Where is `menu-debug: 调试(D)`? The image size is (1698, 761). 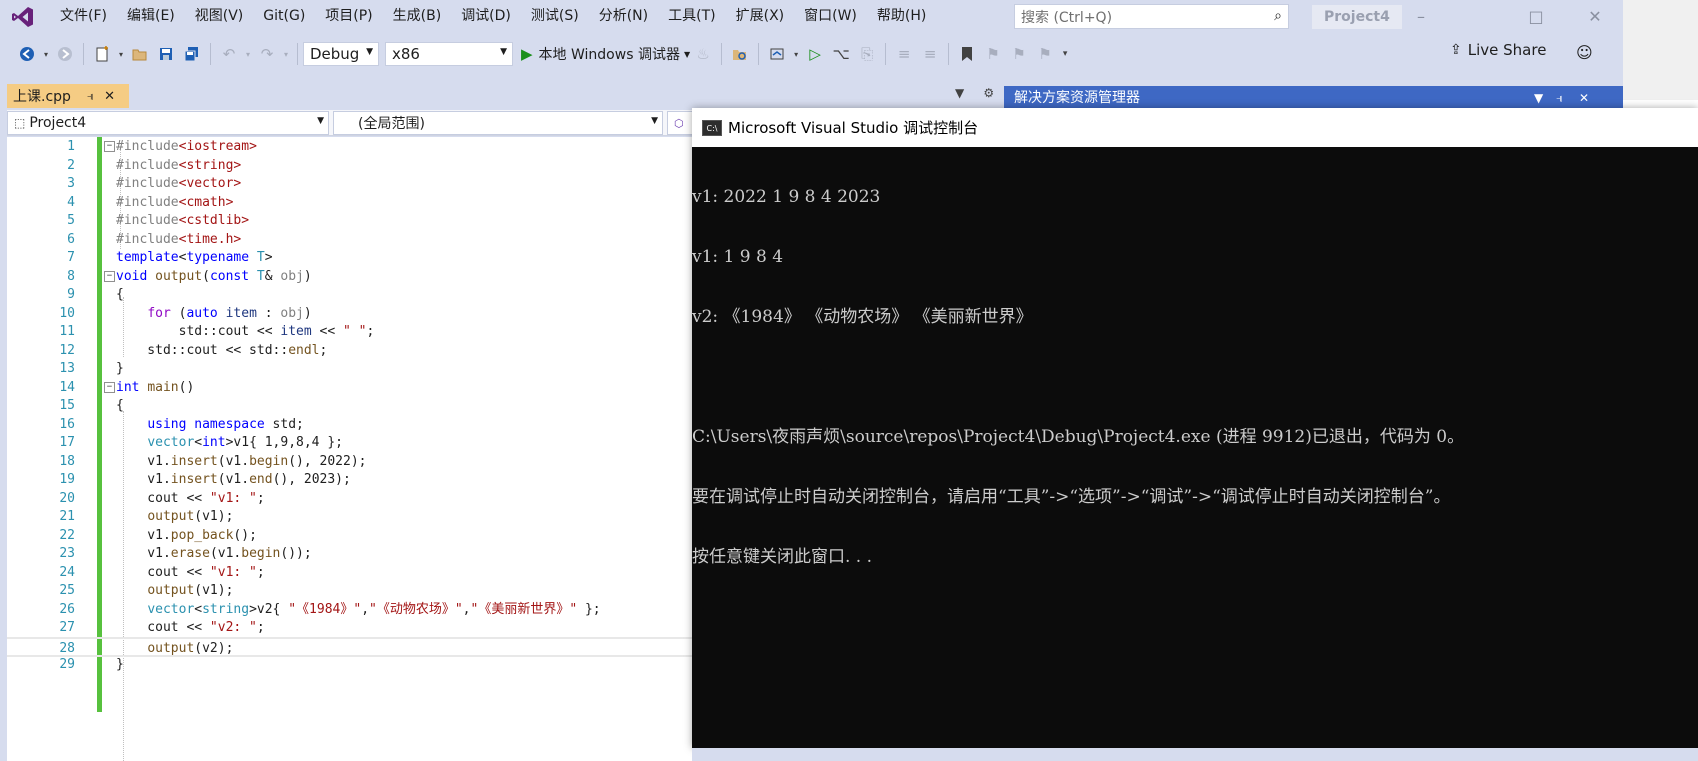
menu-debug: 调试(D) is located at coordinates (486, 16).